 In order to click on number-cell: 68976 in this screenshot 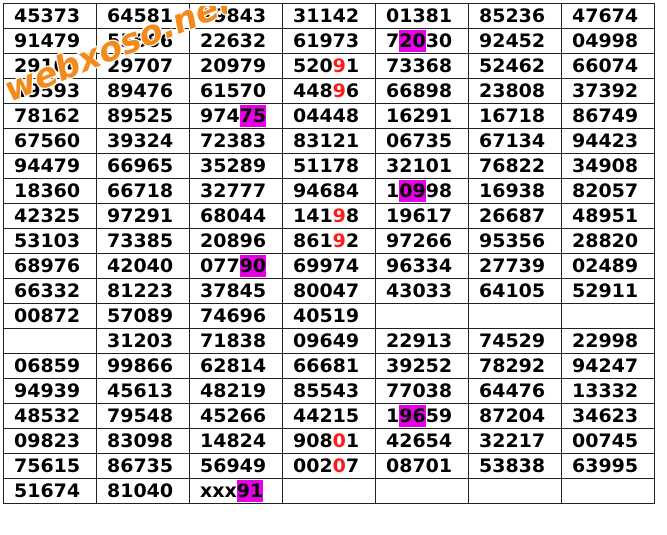, I will do `click(50, 266)`.